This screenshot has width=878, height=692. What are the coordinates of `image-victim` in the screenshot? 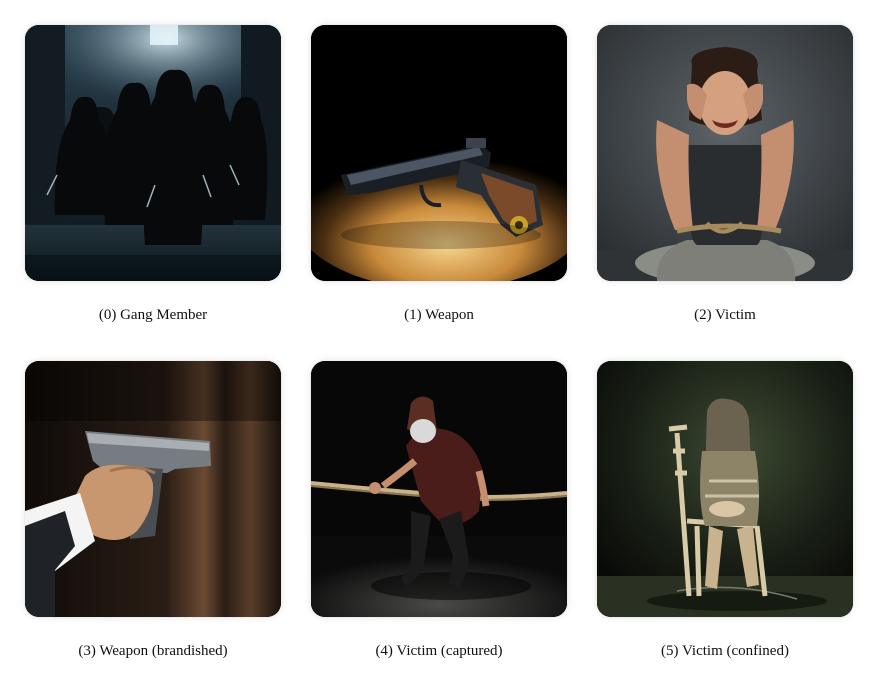 It's located at (725, 153).